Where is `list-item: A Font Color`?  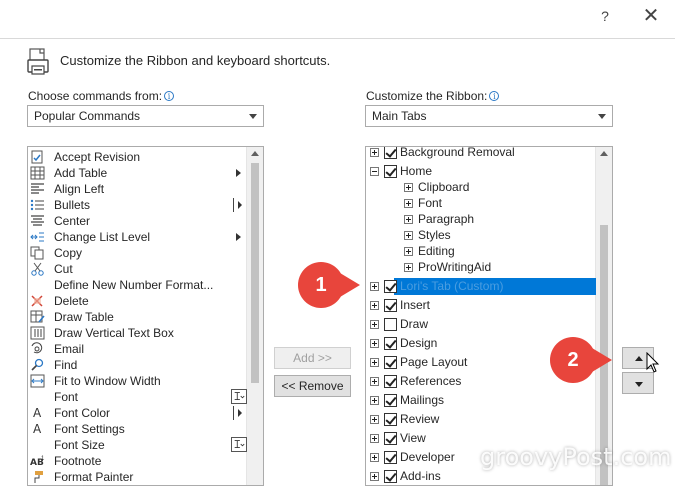
list-item: A Font Color is located at coordinates (144, 413).